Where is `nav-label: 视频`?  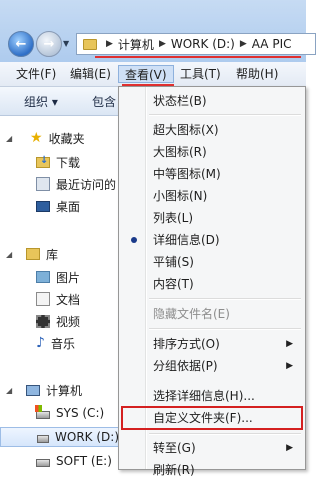
nav-label: 视频 is located at coordinates (68, 321).